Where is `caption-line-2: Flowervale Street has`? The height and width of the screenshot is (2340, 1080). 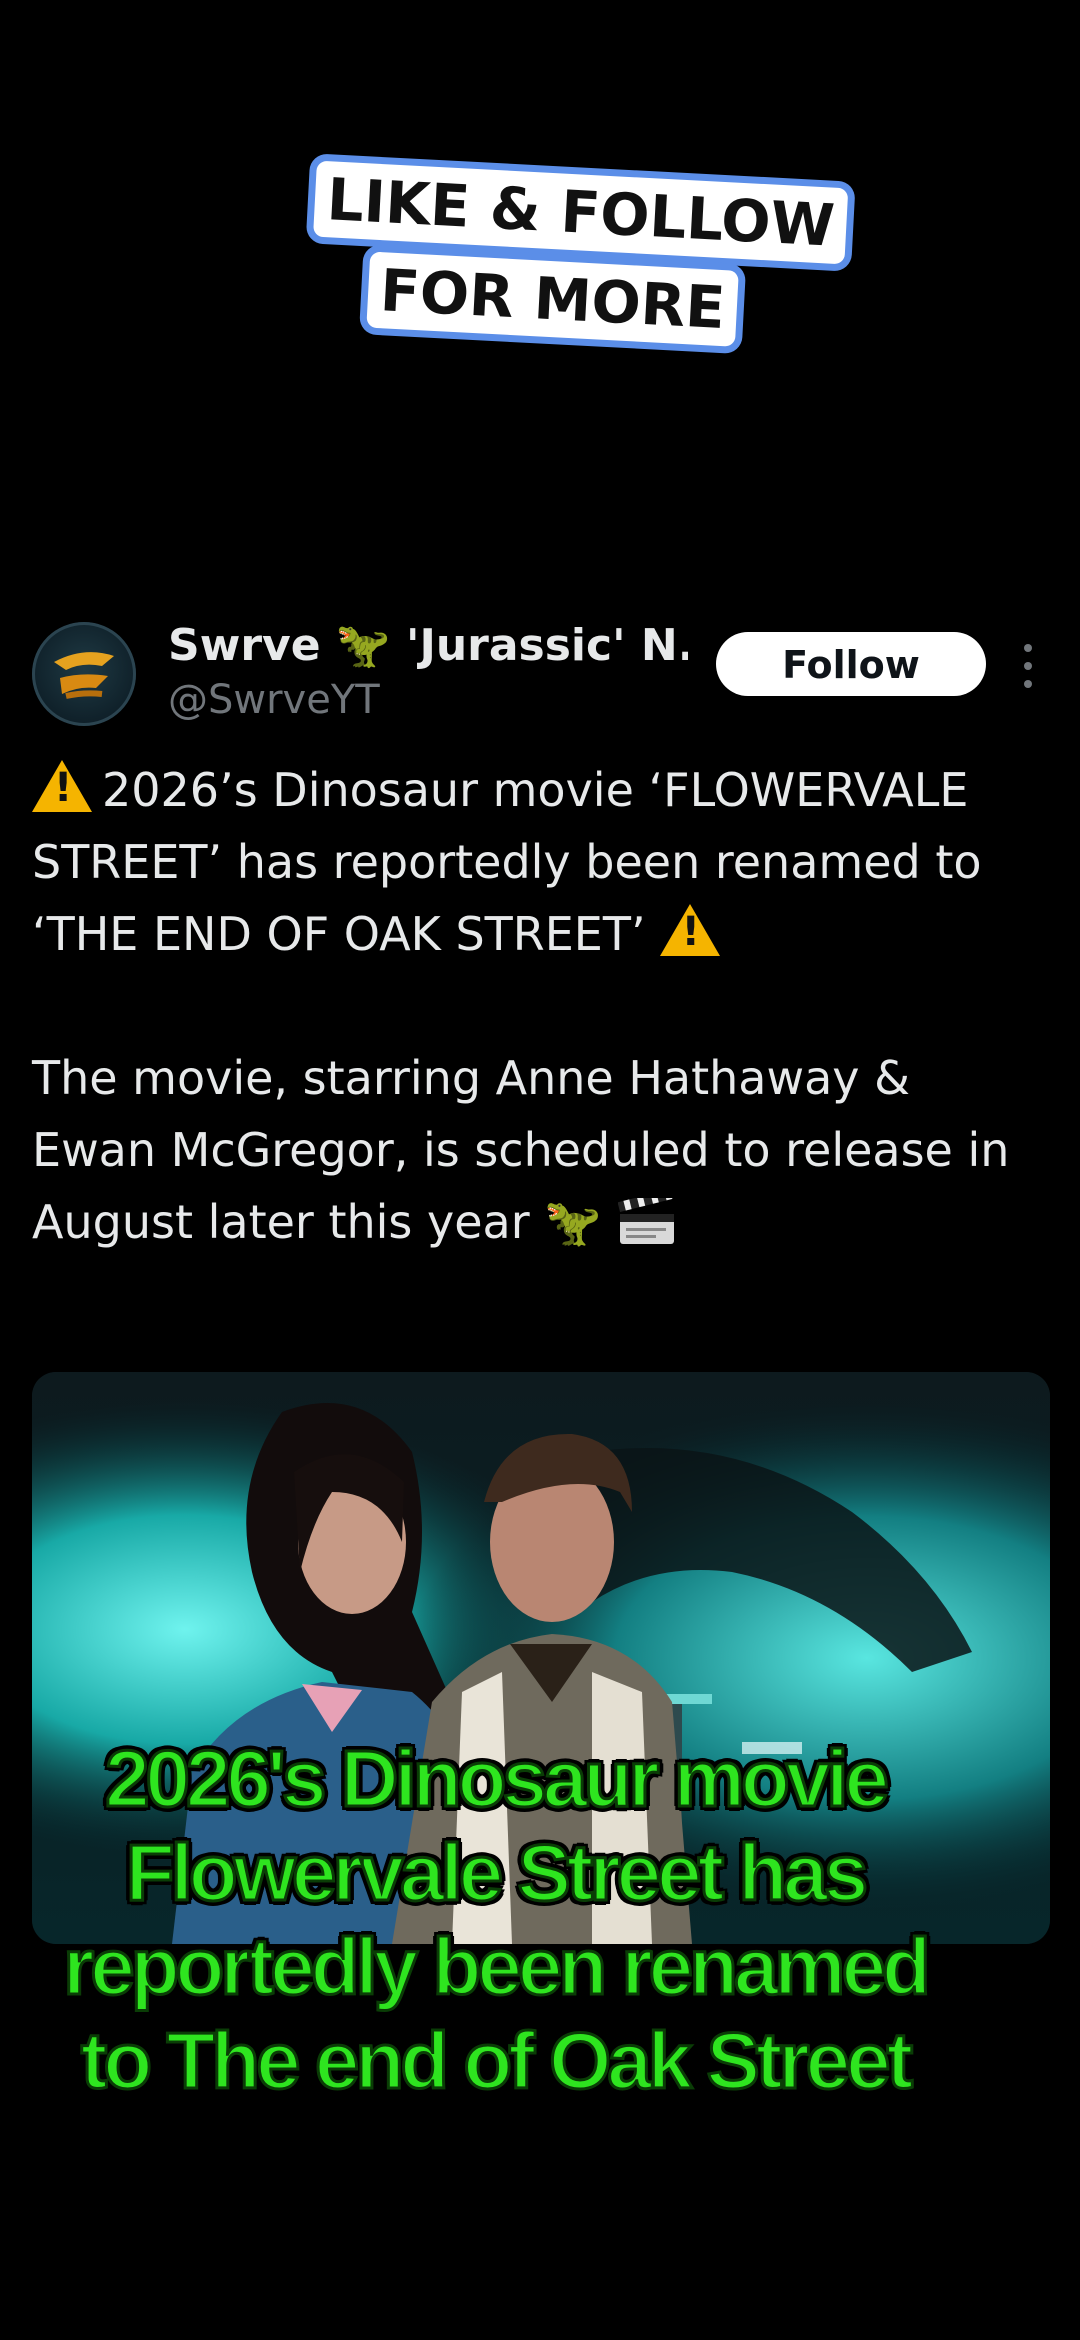 caption-line-2: Flowervale Street has is located at coordinates (497, 1873).